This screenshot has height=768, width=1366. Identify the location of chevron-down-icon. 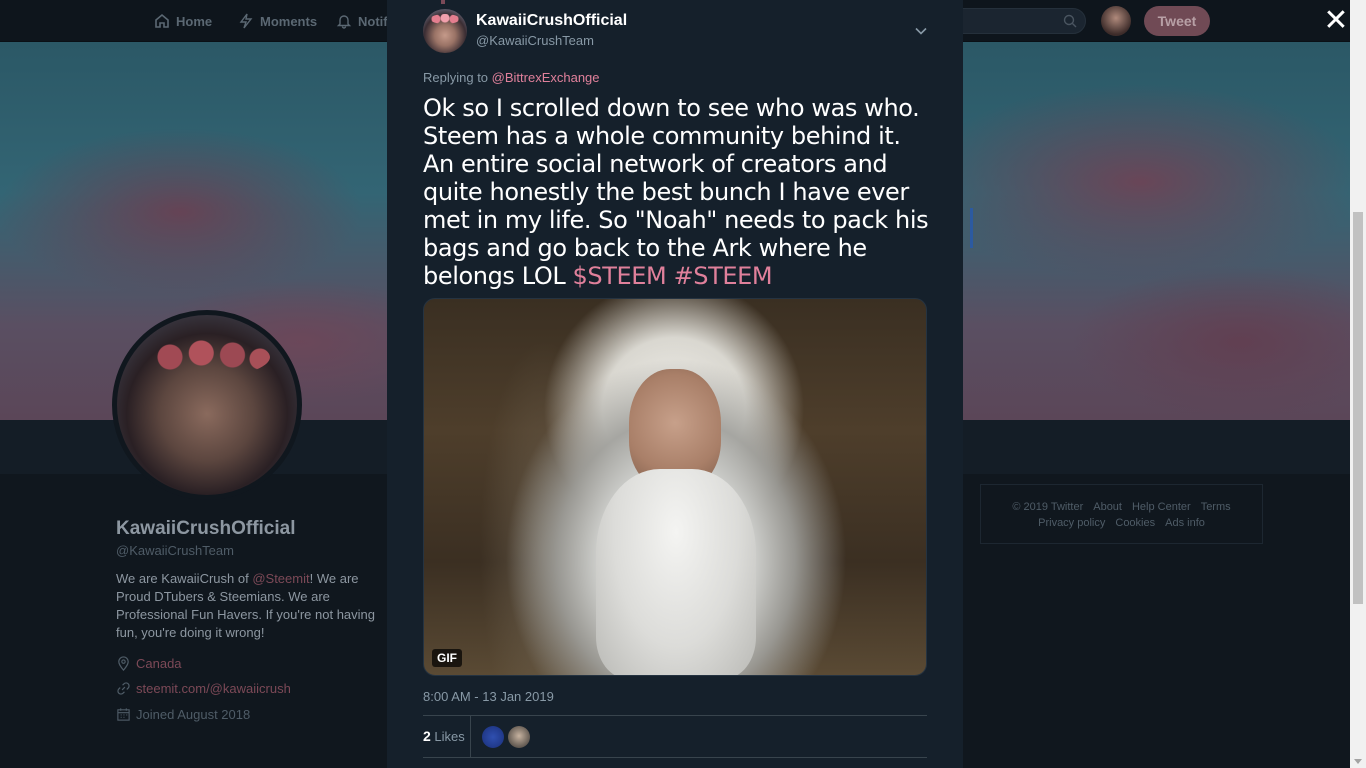
(921, 31).